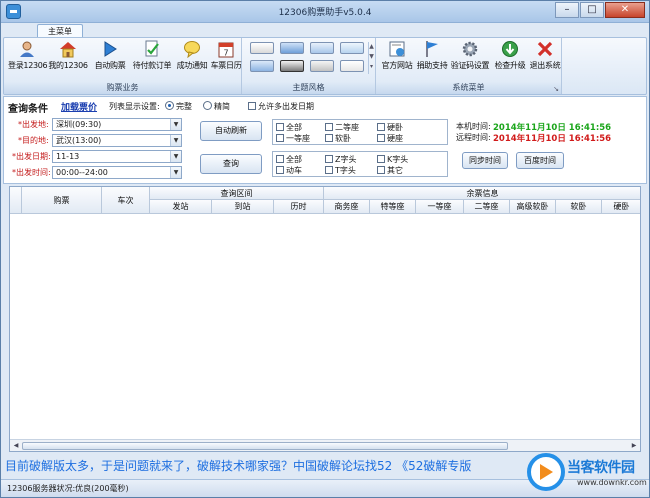  Describe the element at coordinates (510, 60) in the screenshot. I see `check-update-button: 检查升级` at that location.